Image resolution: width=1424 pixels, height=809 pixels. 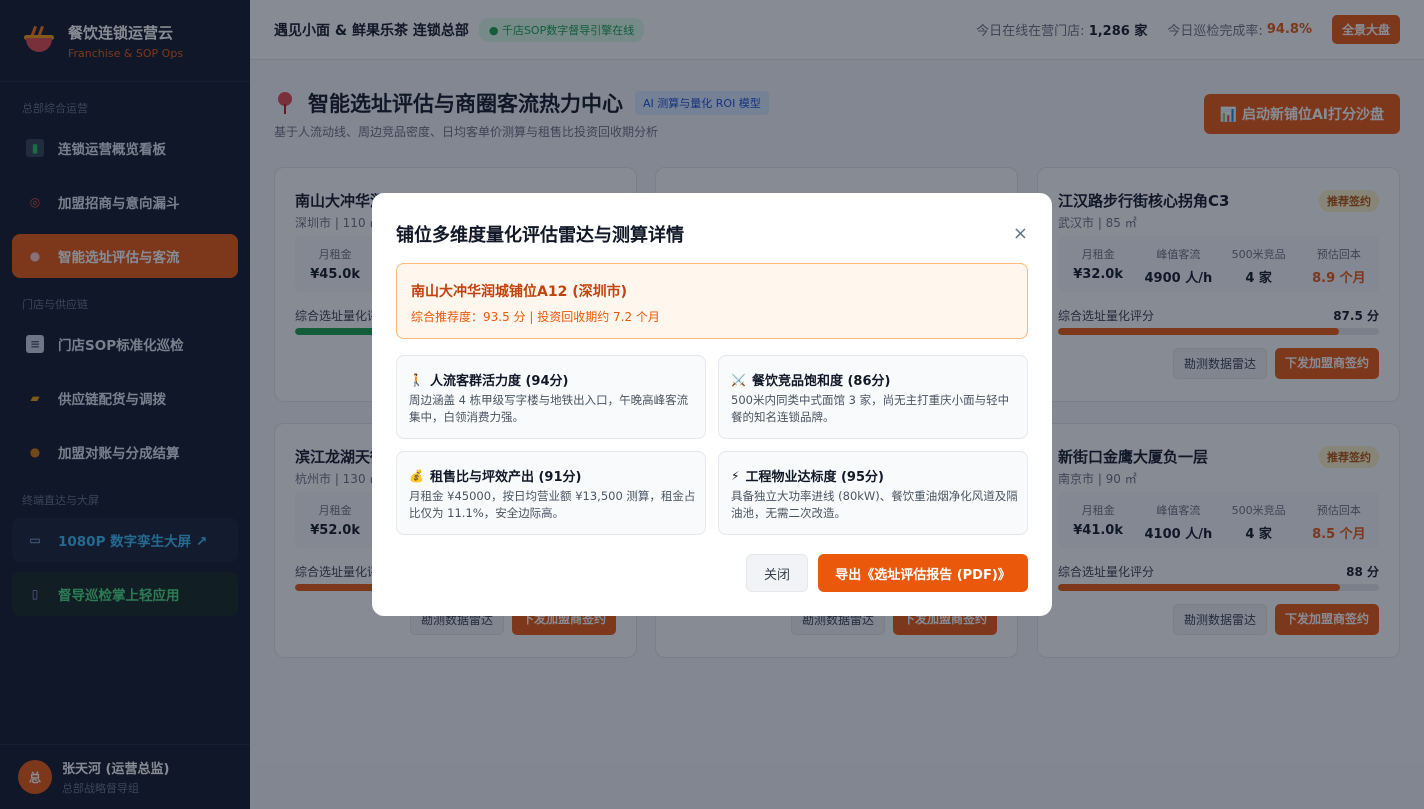 What do you see at coordinates (505, 477) in the screenshot?
I see `metric-title: 租售比与坪效产出 (91分)` at bounding box center [505, 477].